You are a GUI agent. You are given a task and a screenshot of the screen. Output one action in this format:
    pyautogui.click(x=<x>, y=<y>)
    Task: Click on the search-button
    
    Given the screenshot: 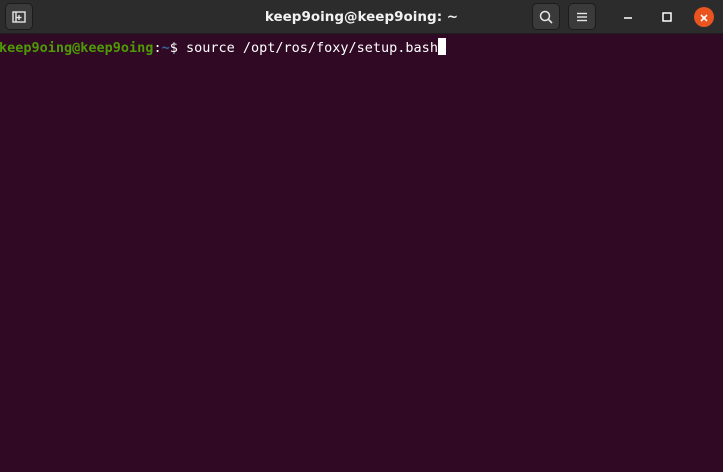 What is the action you would take?
    pyautogui.click(x=546, y=16)
    